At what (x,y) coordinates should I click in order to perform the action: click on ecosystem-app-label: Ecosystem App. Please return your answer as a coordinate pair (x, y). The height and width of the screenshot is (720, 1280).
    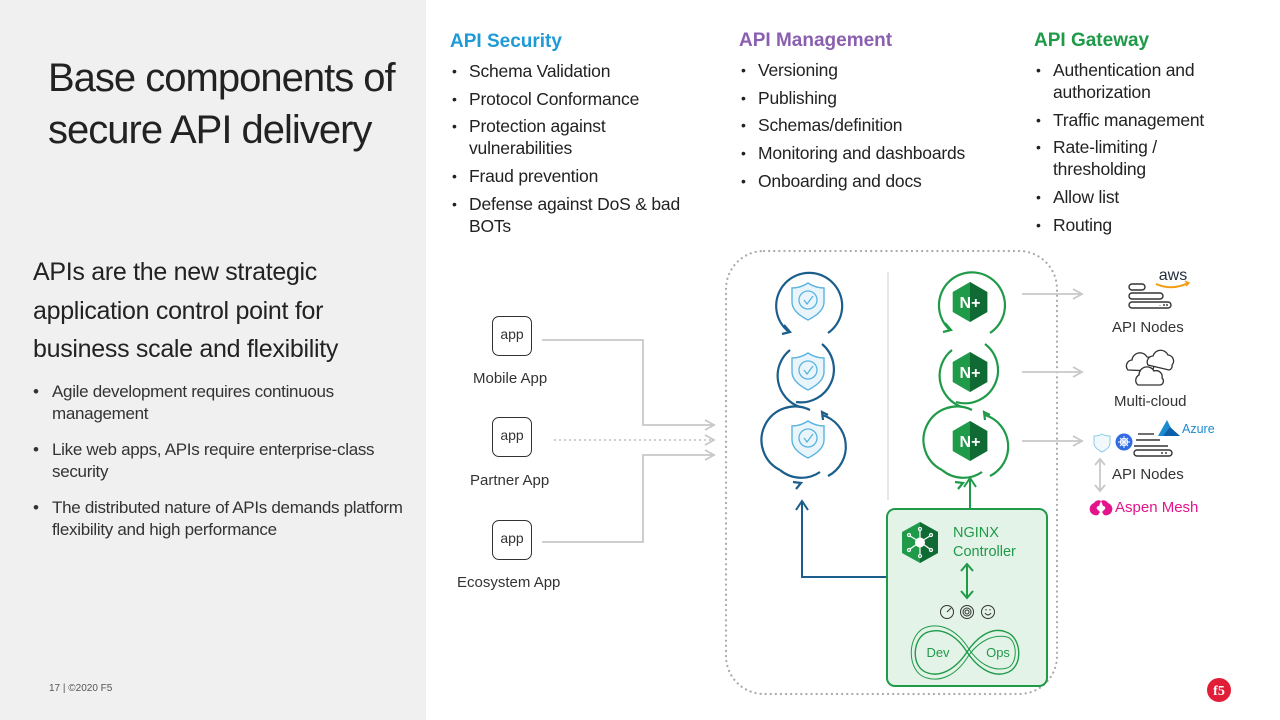
    Looking at the image, I should click on (509, 582).